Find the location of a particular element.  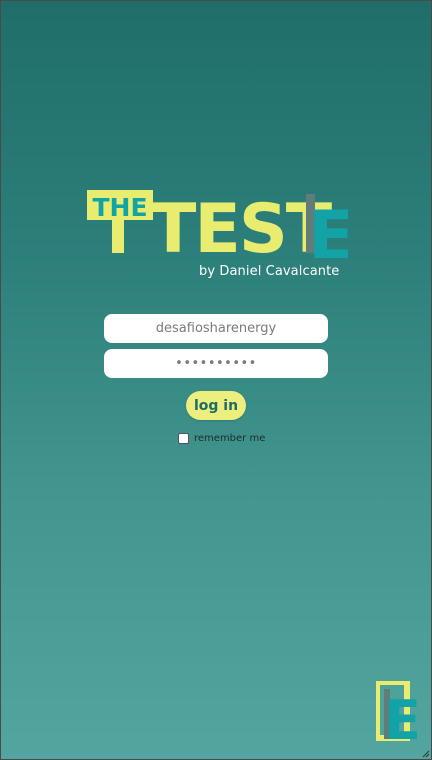

logo-the-text: THE is located at coordinates (119, 207).